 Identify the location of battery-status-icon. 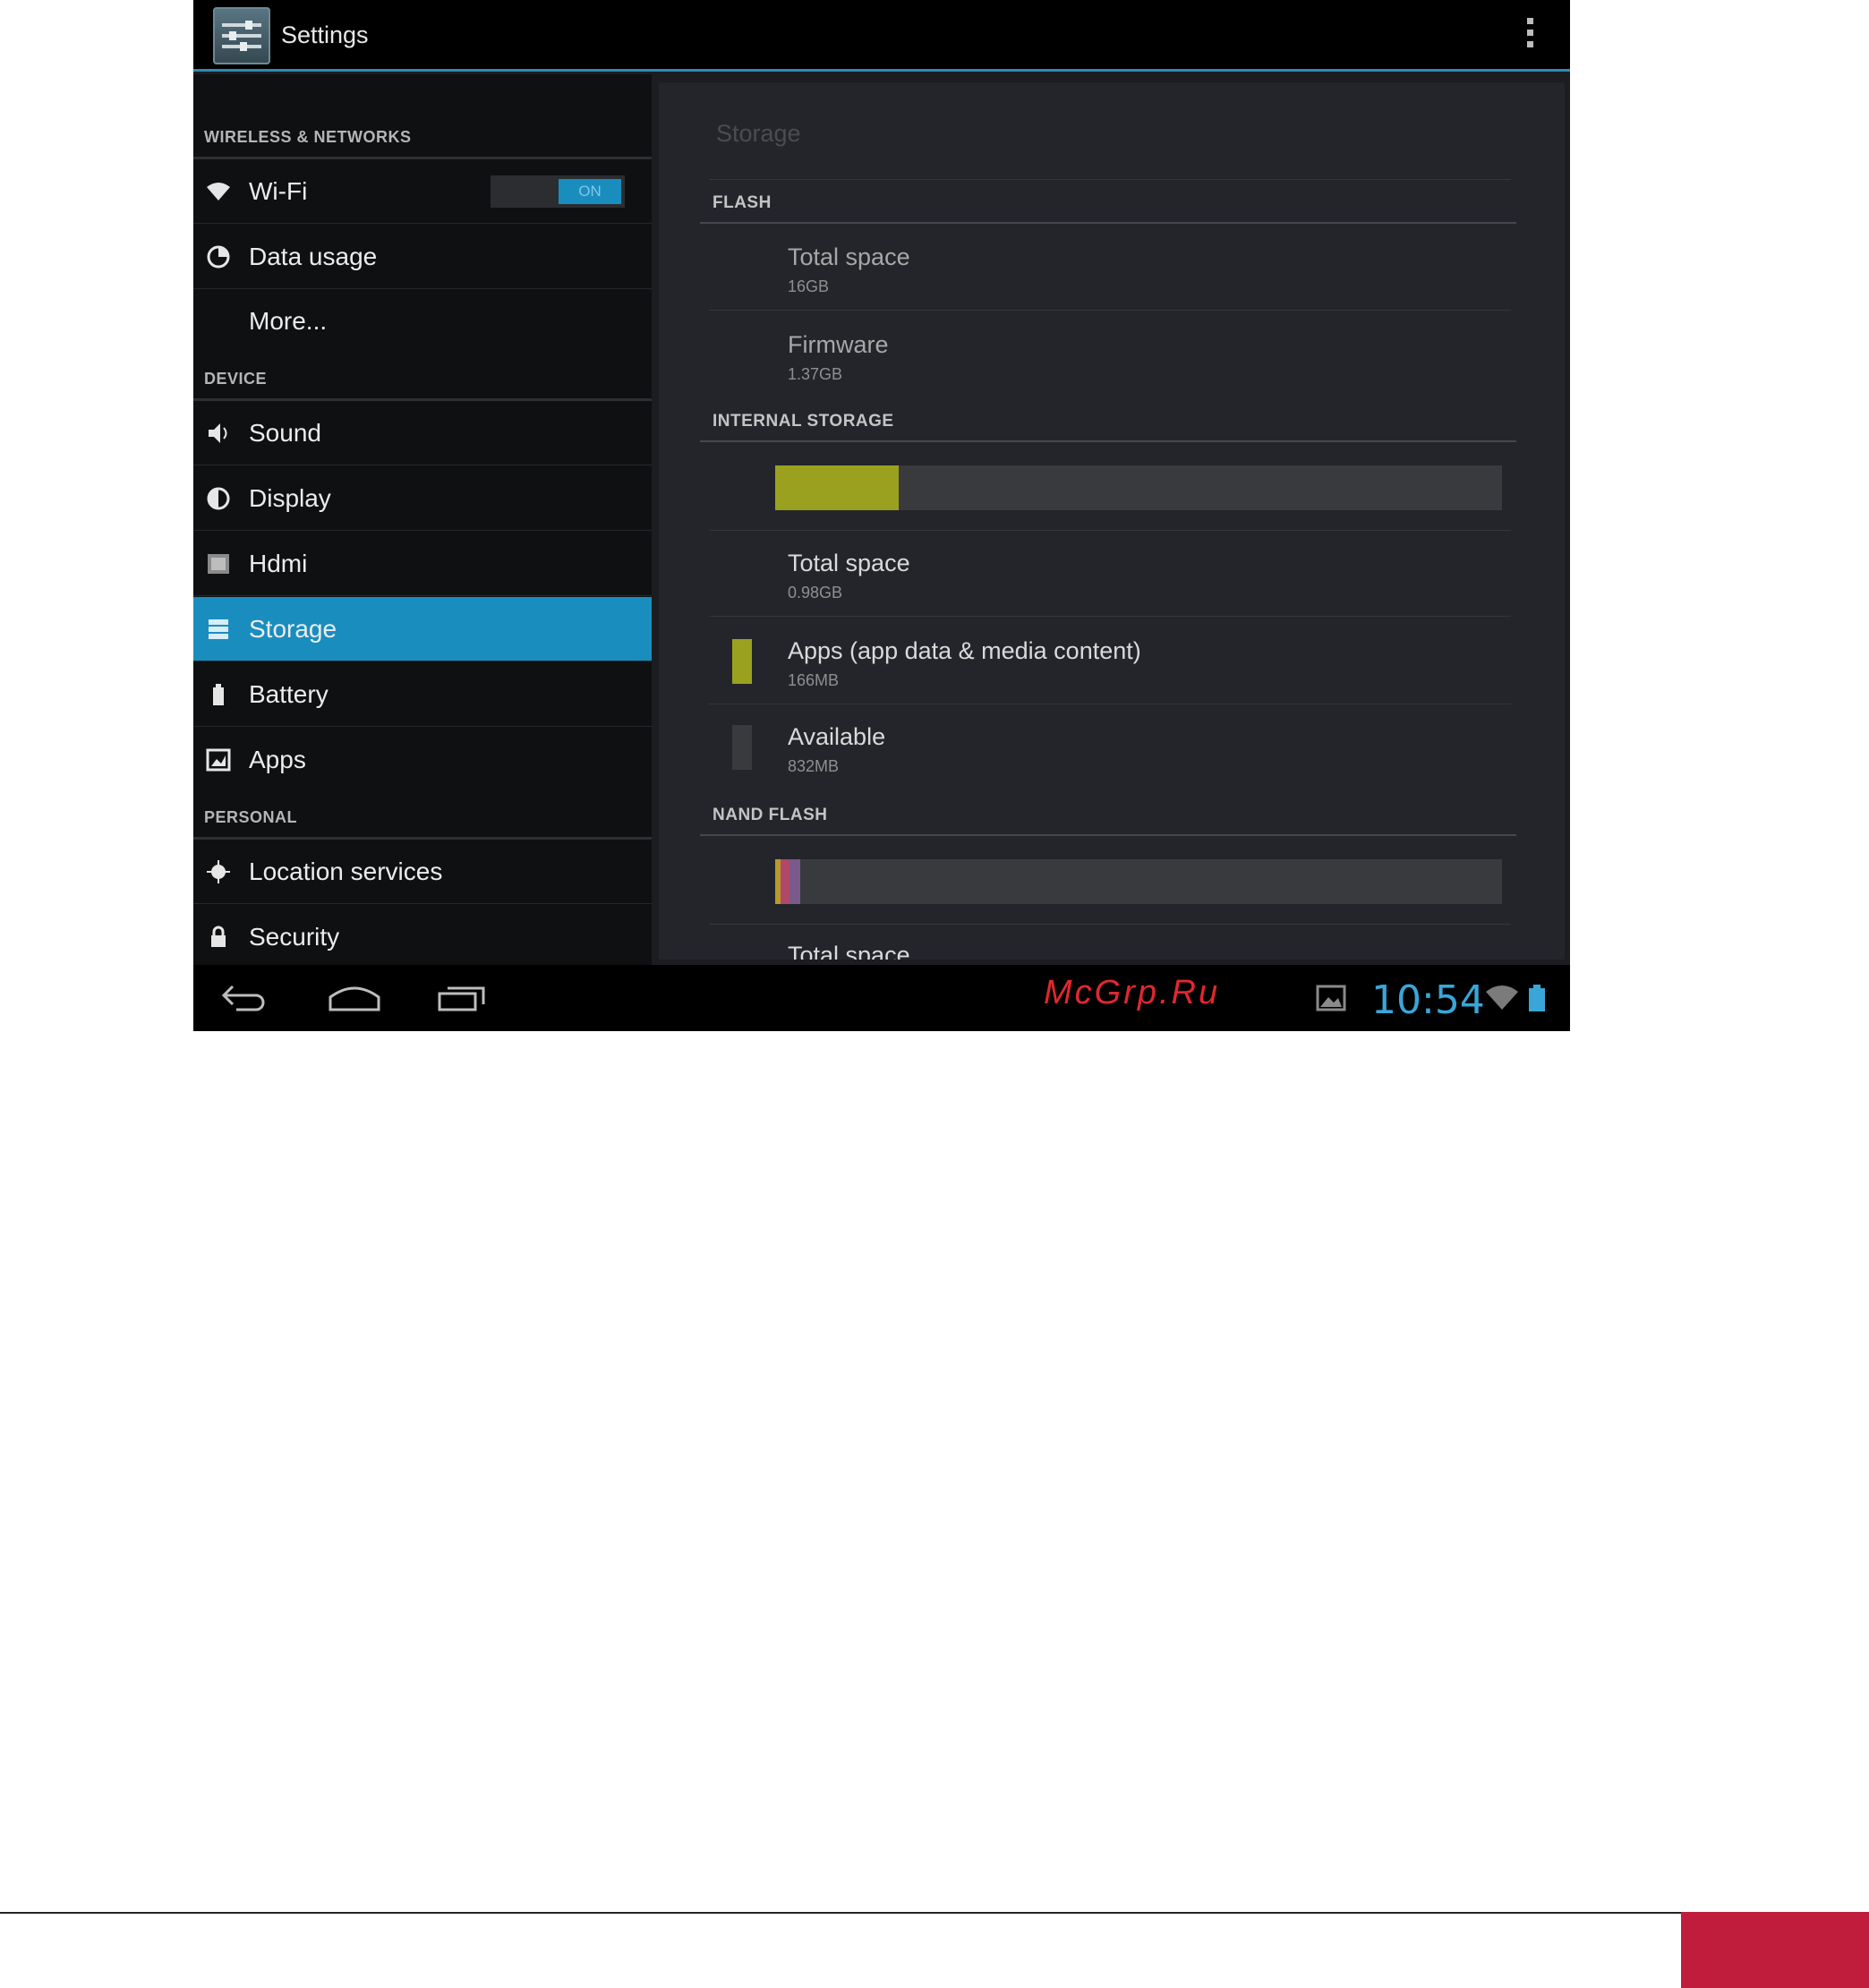
(1537, 998).